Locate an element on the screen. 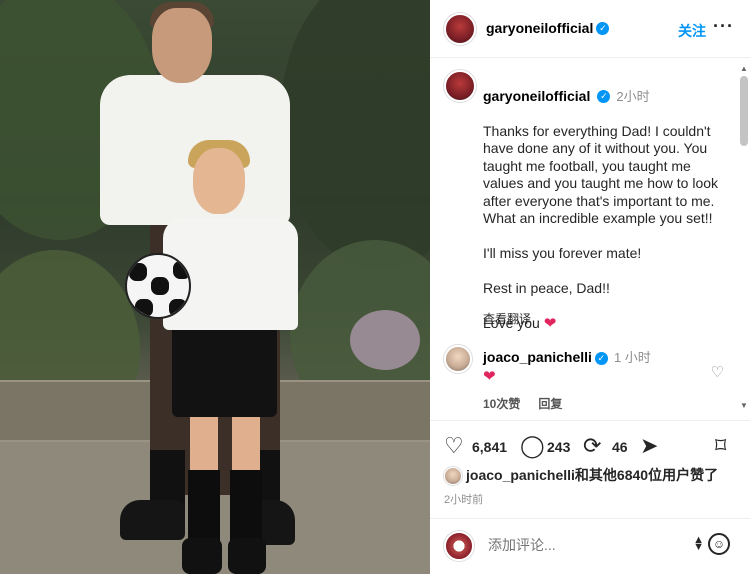 This screenshot has height=574, width=750. comment-icon: ◯ is located at coordinates (532, 446).